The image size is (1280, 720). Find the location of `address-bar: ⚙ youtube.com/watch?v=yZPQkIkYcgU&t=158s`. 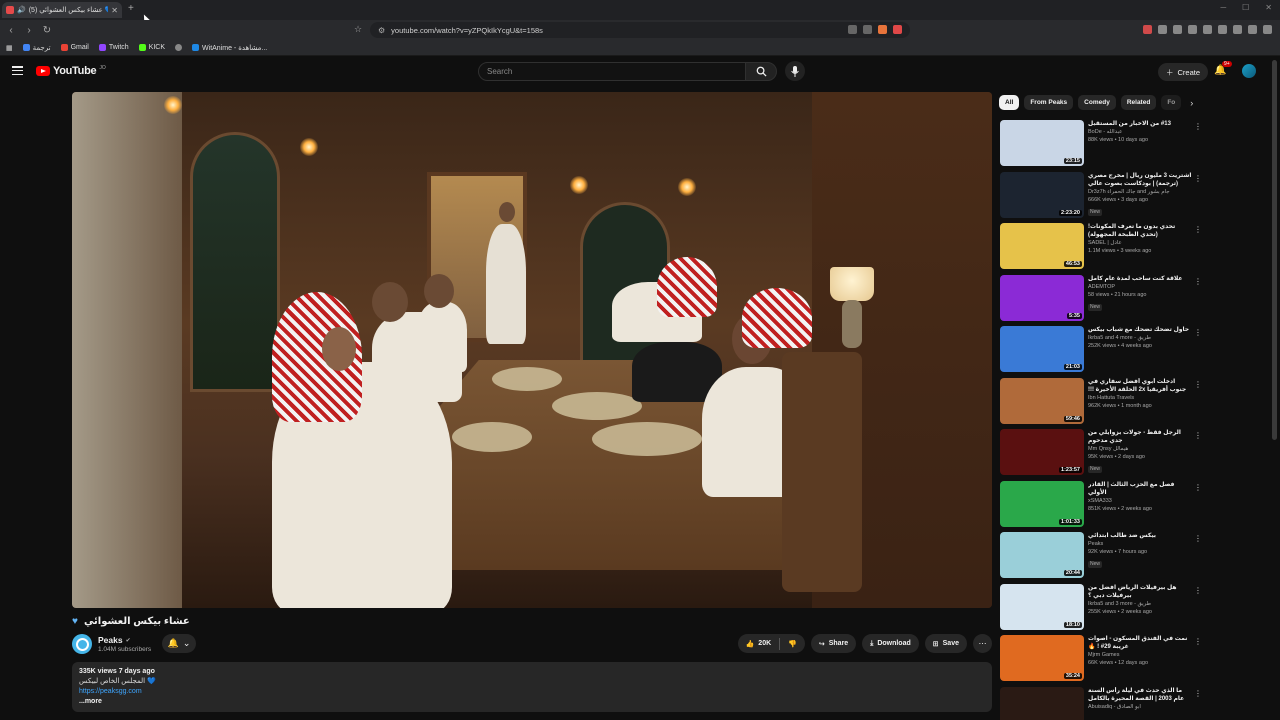

address-bar: ⚙ youtube.com/watch?v=yZPQkIkYcgU&t=158s is located at coordinates (640, 30).